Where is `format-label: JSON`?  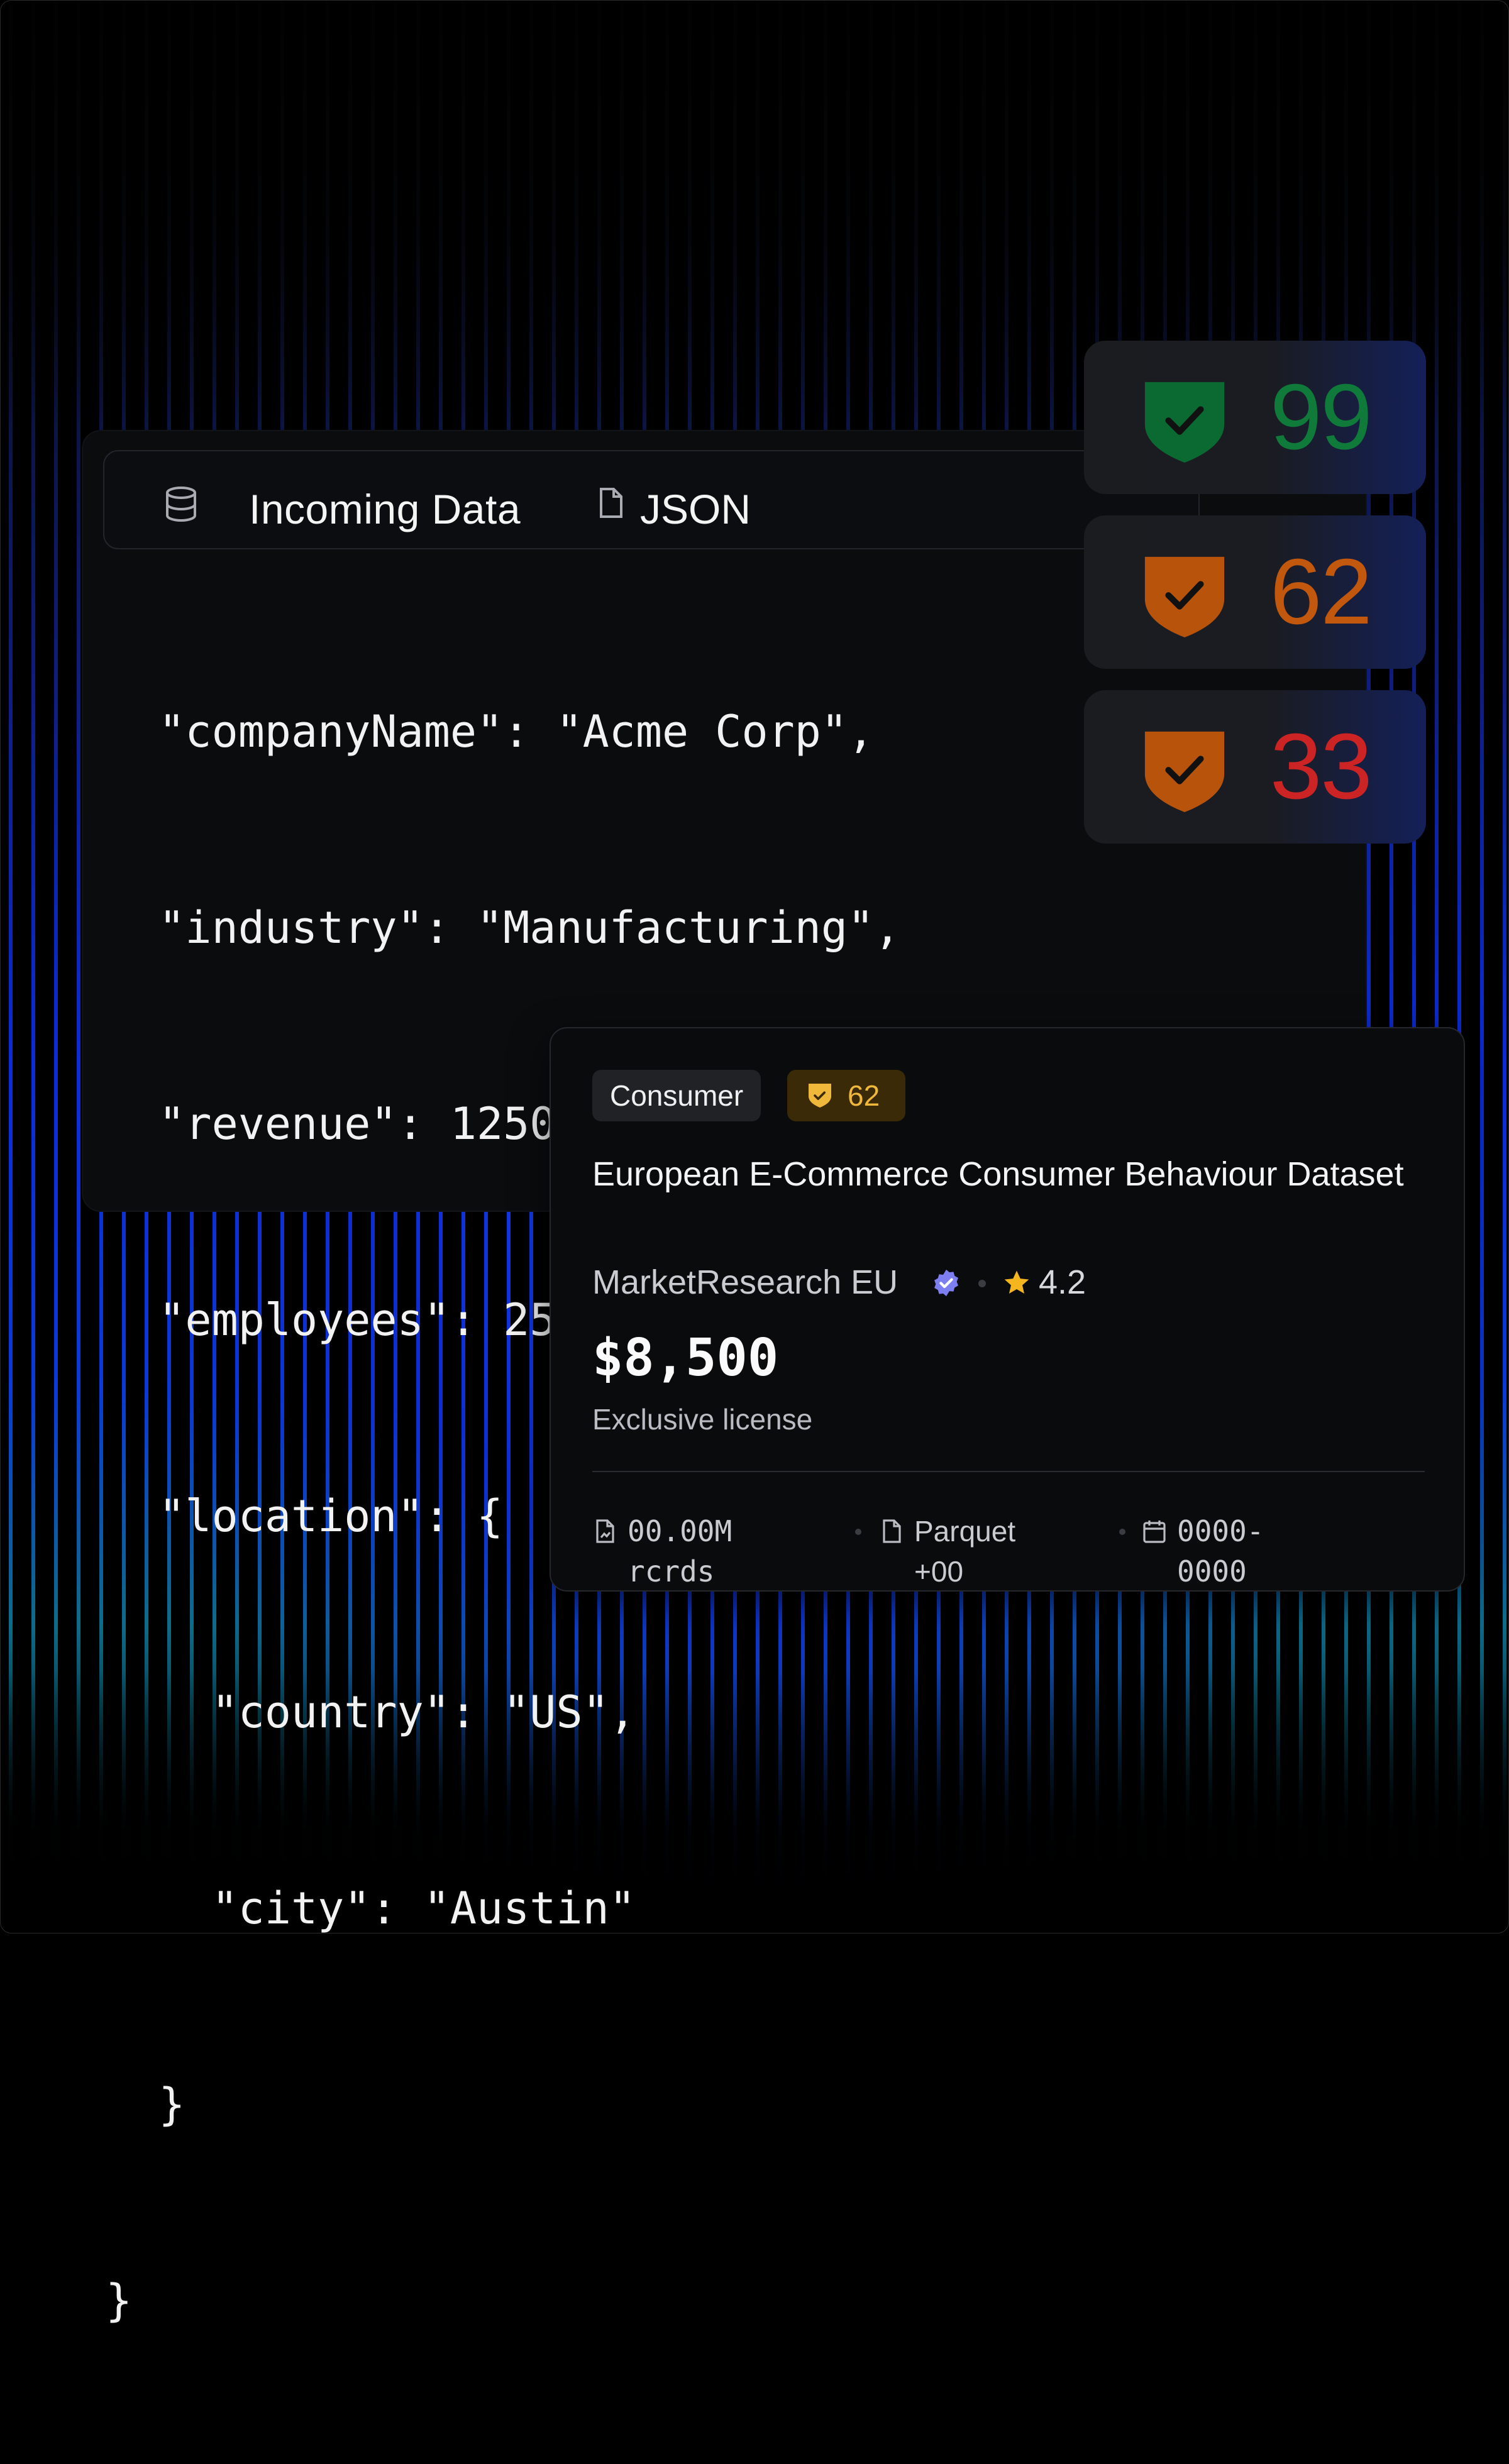
format-label: JSON is located at coordinates (696, 509).